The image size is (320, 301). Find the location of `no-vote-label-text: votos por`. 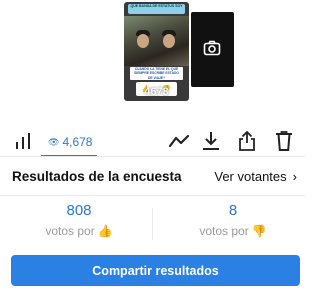

no-vote-label-text: votos por is located at coordinates (224, 231).